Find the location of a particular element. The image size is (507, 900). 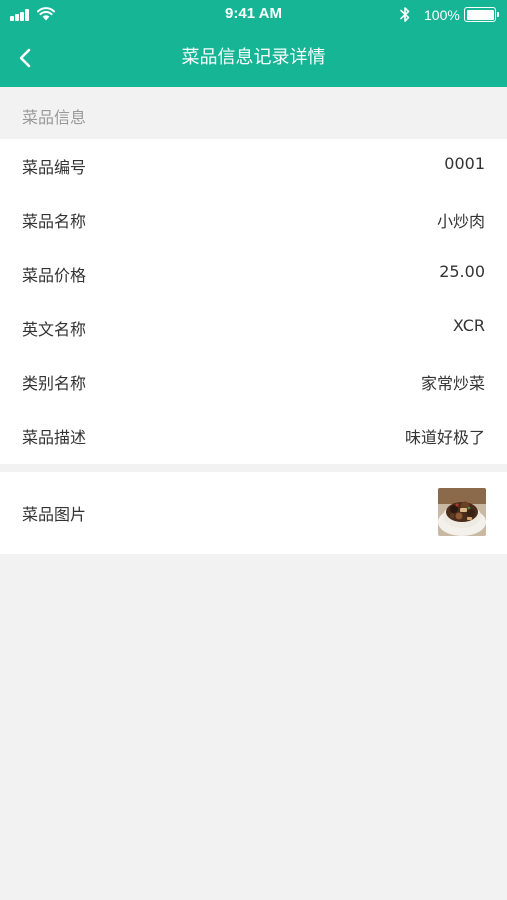

field-row-english-name: 英文名称 XCR is located at coordinates (253, 328).